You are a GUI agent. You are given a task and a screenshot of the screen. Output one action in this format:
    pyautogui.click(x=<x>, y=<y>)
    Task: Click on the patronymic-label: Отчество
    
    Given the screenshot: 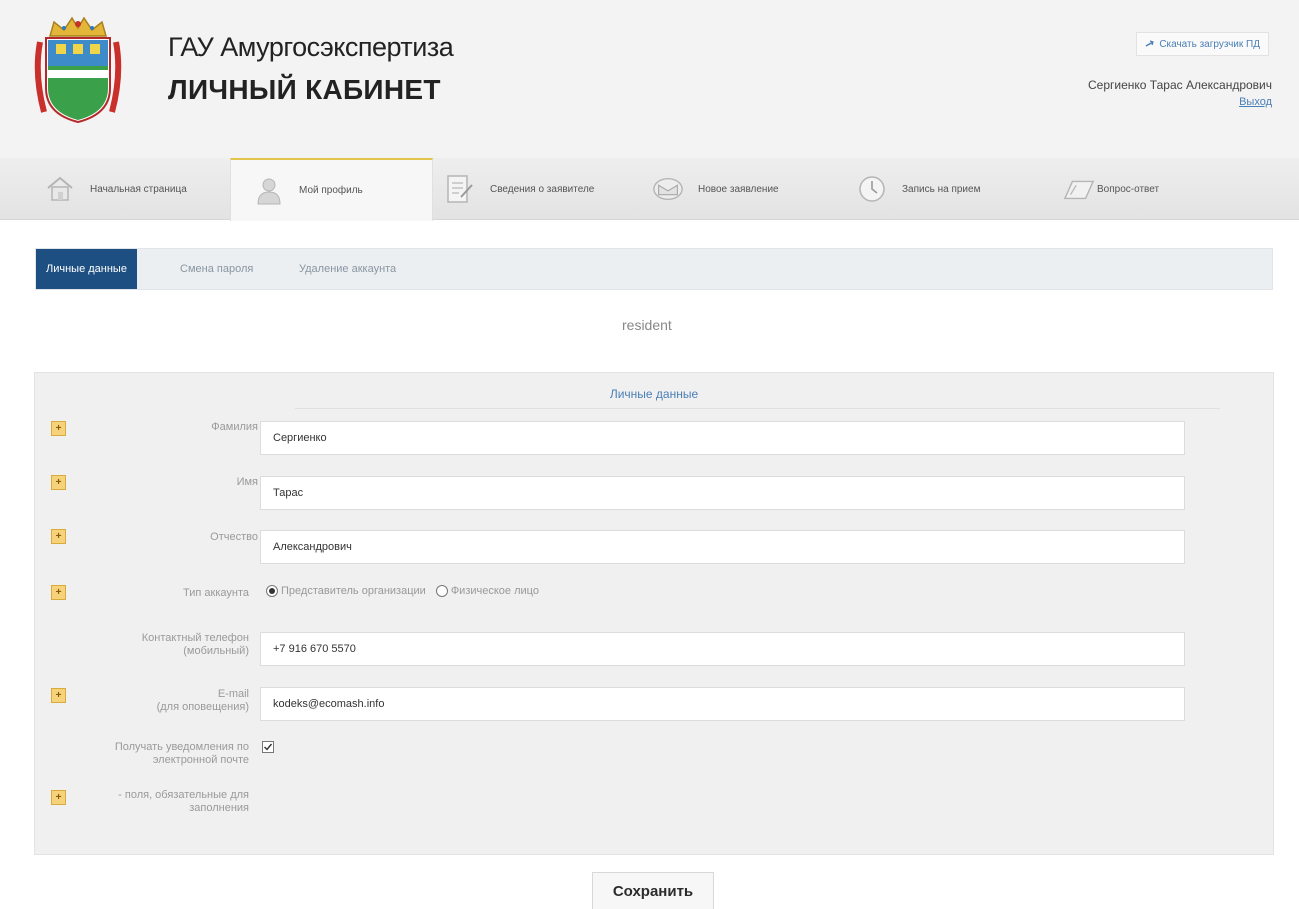 What is the action you would take?
    pyautogui.click(x=234, y=537)
    